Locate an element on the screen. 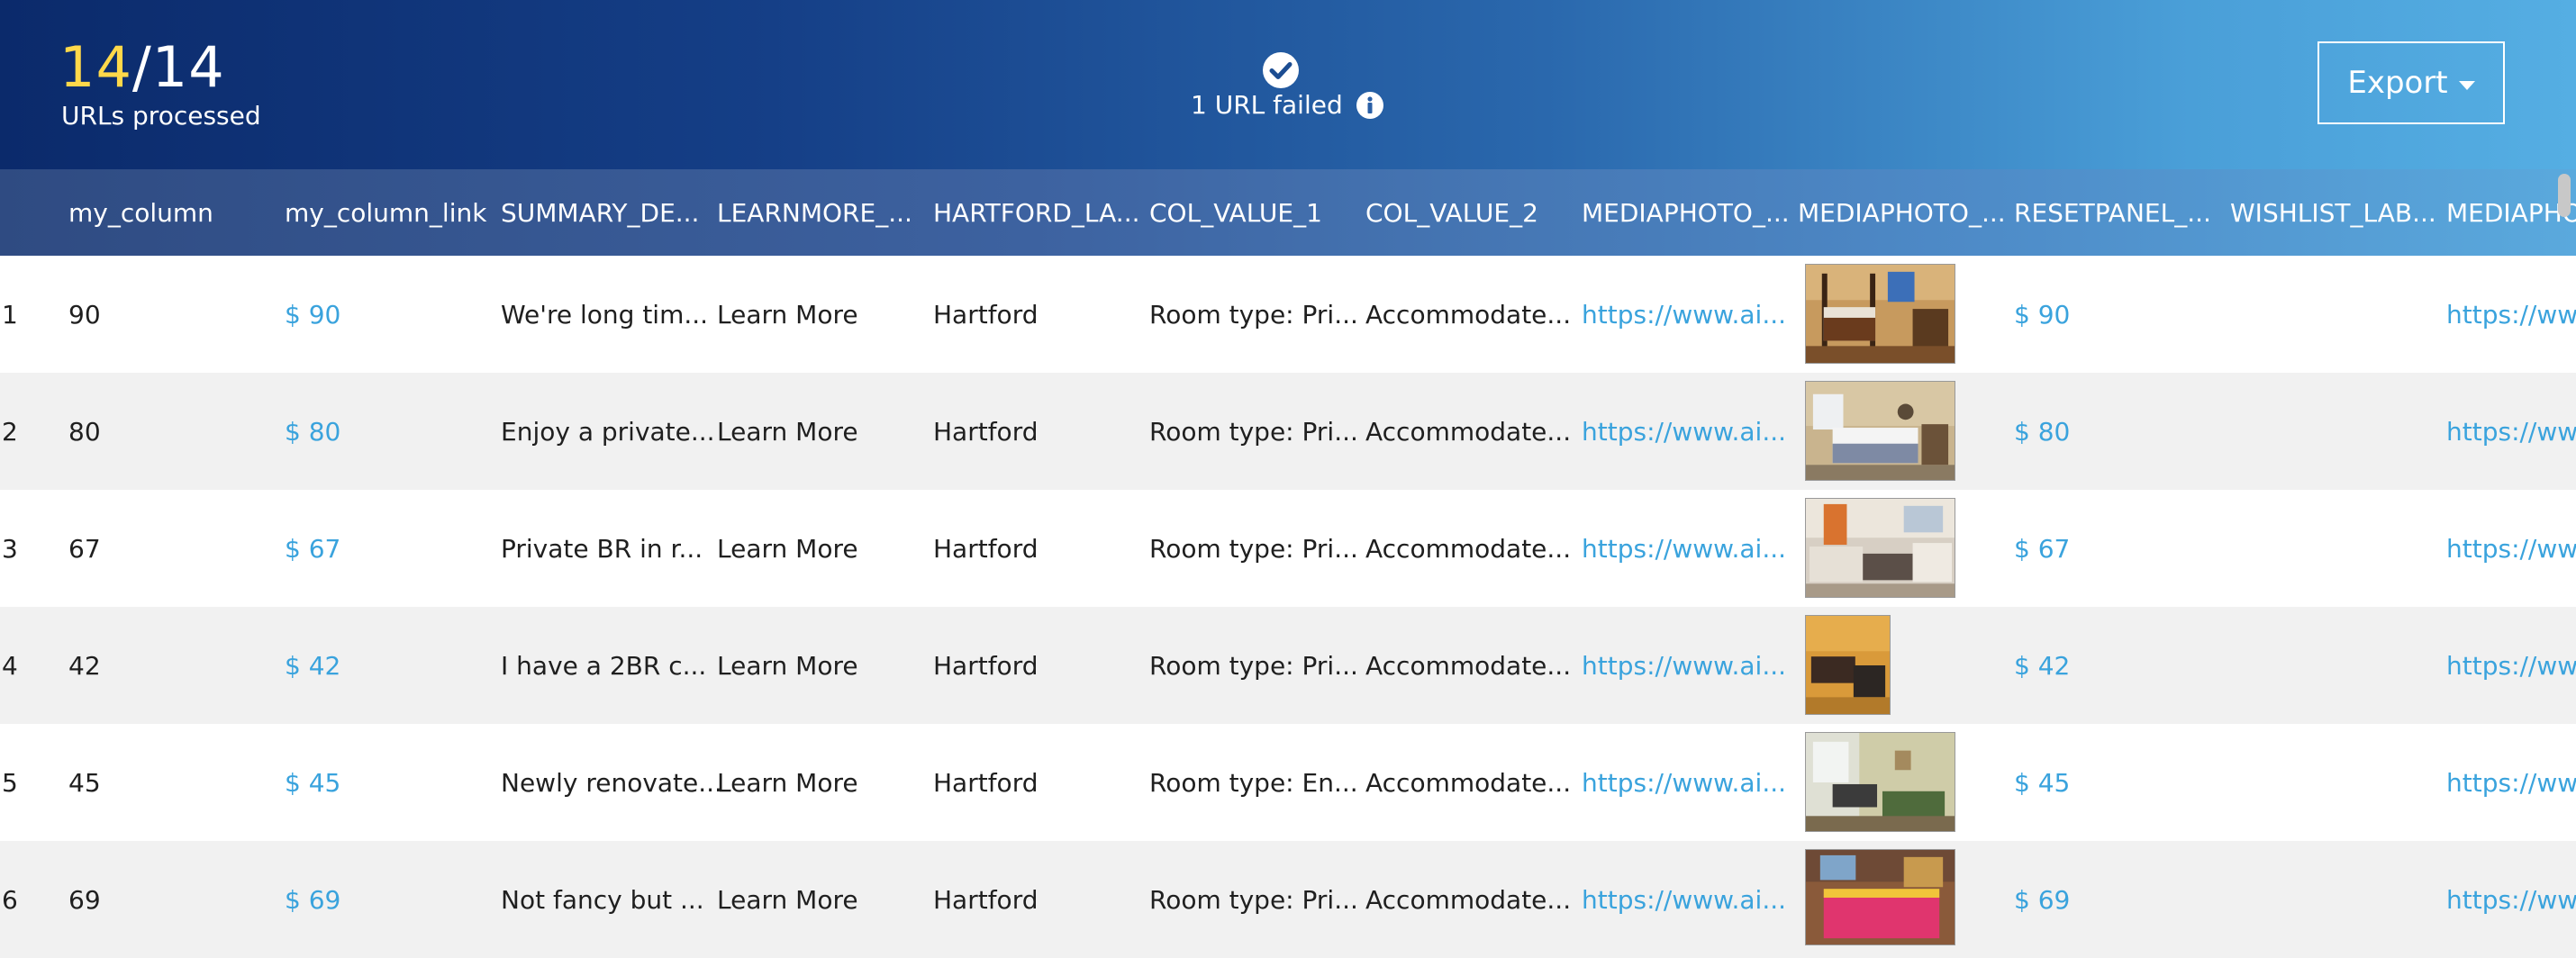 The height and width of the screenshot is (958, 2576). check-circle-icon is located at coordinates (1281, 70).